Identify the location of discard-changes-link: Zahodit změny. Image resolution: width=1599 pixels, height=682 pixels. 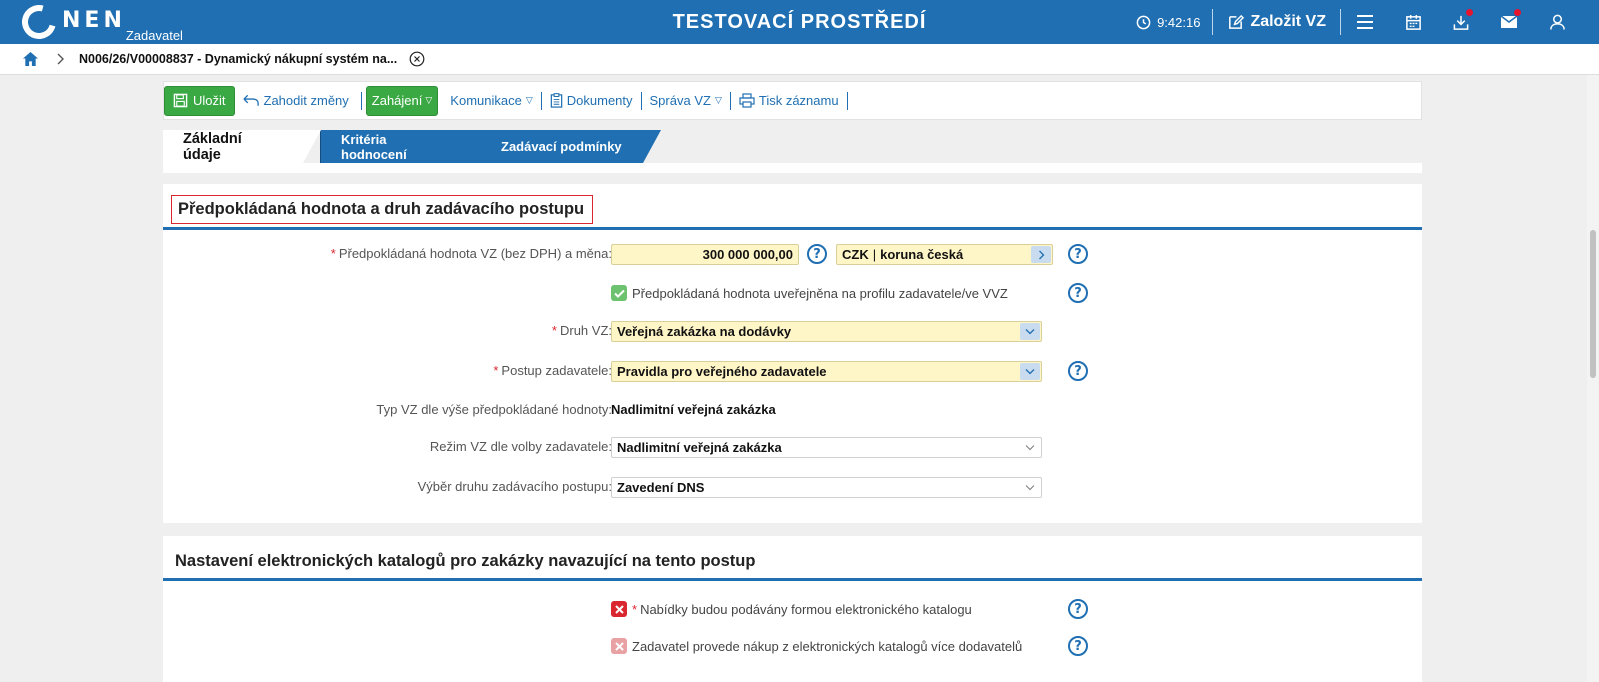
(296, 101).